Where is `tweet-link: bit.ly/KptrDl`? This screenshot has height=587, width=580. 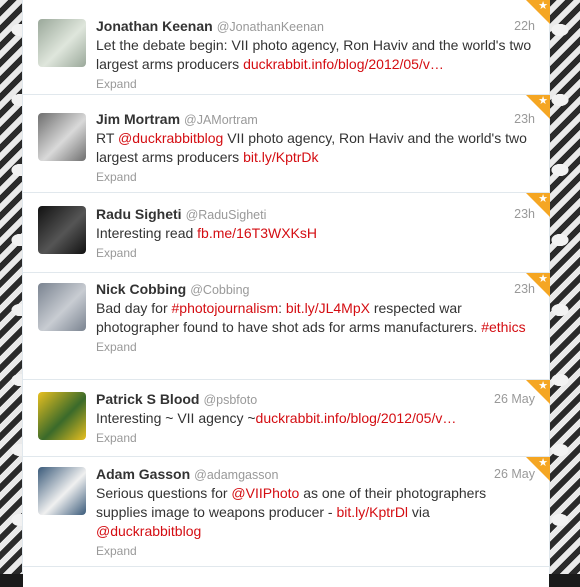 tweet-link: bit.ly/KptrDl is located at coordinates (372, 512).